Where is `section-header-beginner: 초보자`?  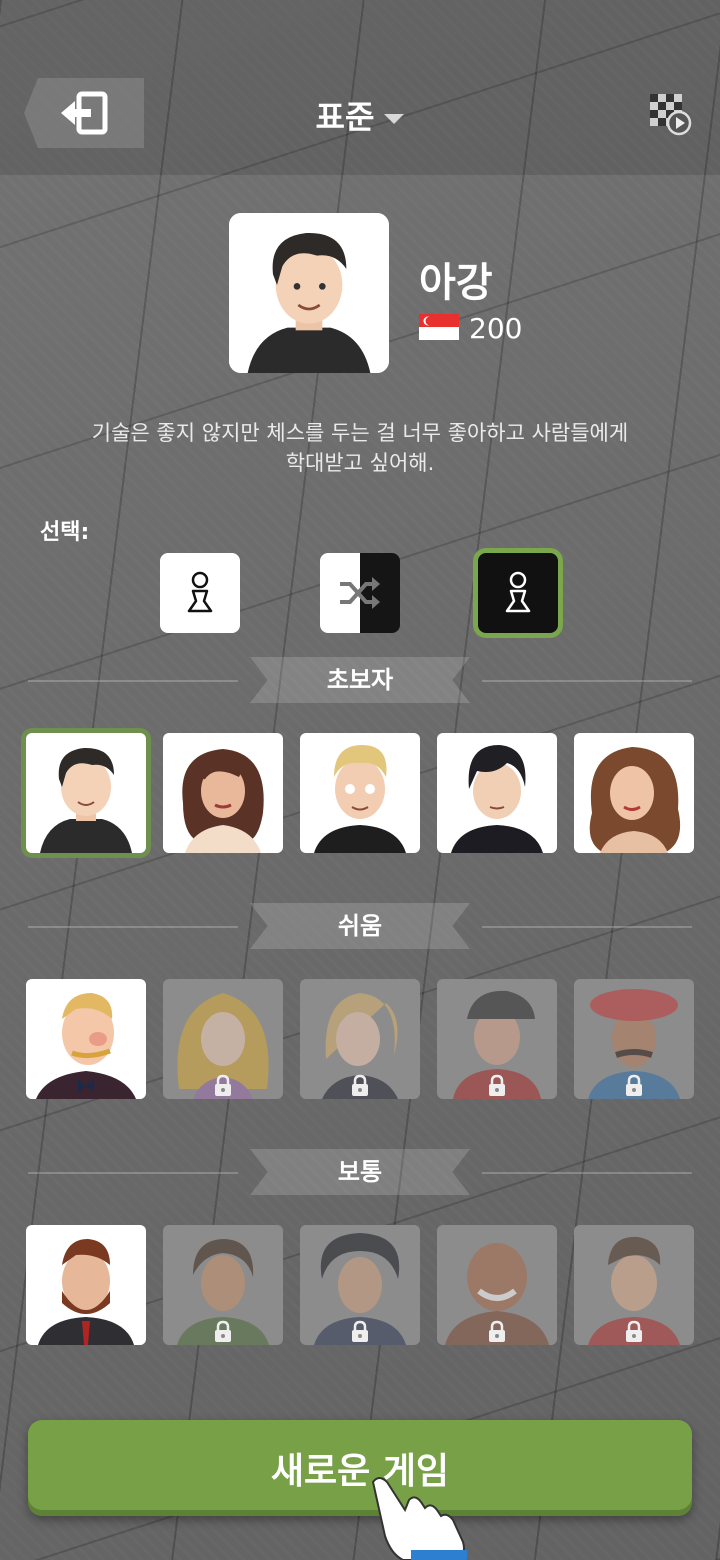 section-header-beginner: 초보자 is located at coordinates (360, 680).